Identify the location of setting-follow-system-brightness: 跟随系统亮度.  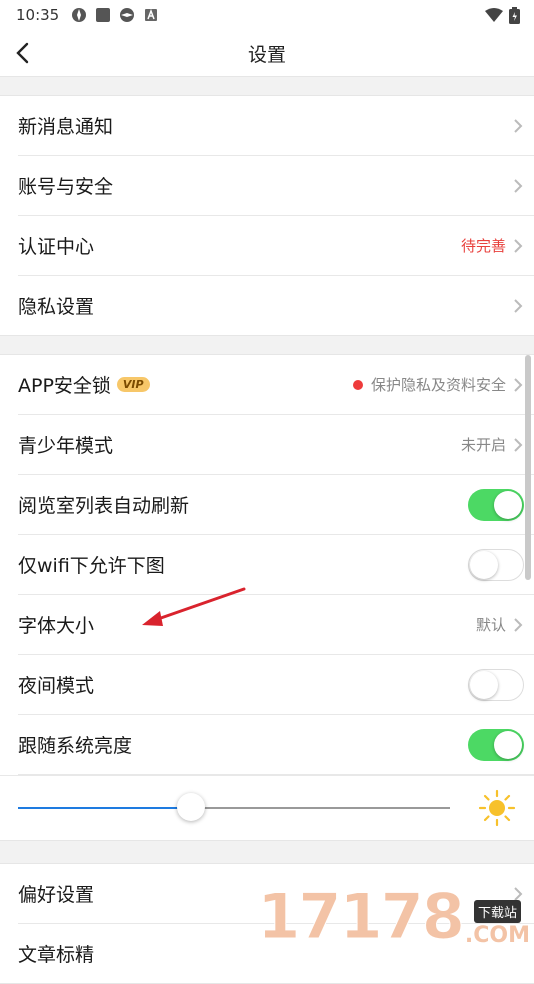
(276, 745).